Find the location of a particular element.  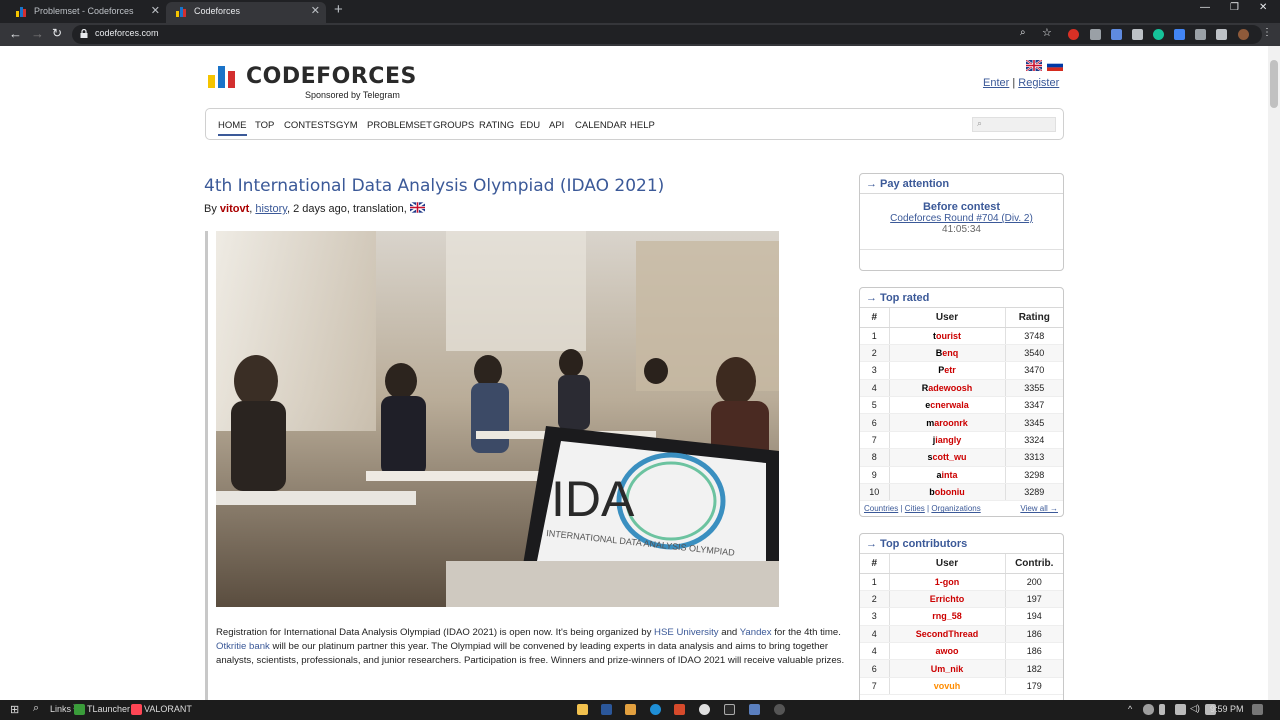

user-link: maroonrk is located at coordinates (947, 423).